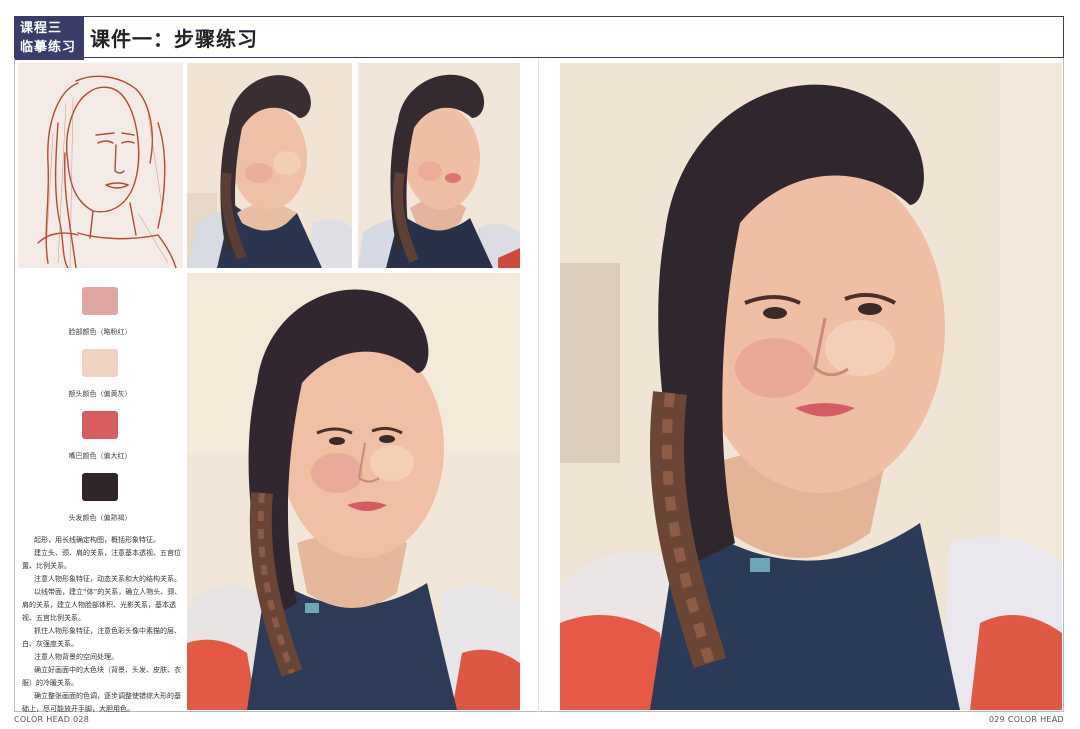 The image size is (1080, 729). What do you see at coordinates (174, 39) in the screenshot?
I see `page-title: 课件一：步骤练习` at bounding box center [174, 39].